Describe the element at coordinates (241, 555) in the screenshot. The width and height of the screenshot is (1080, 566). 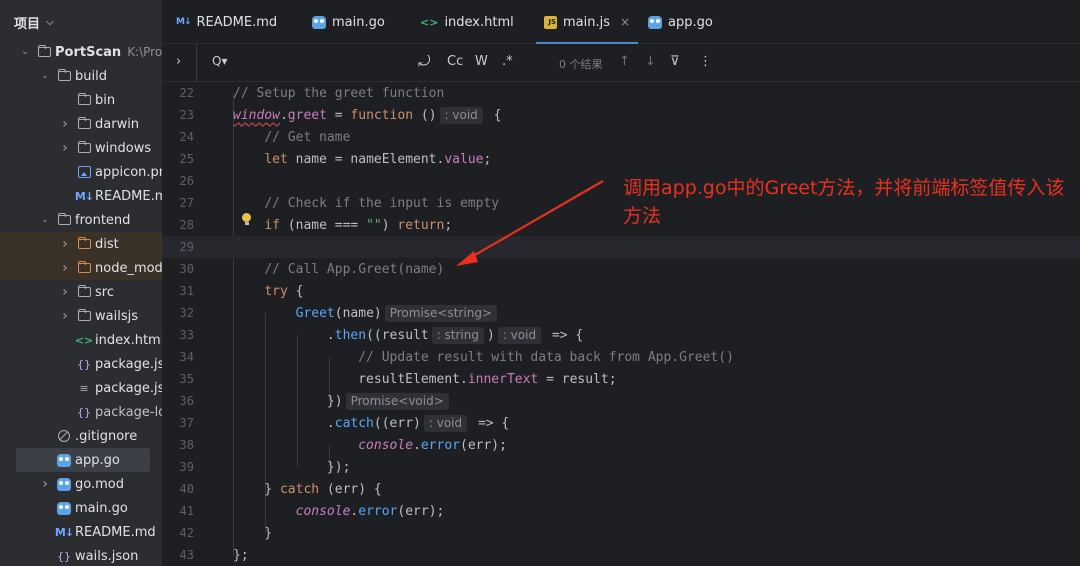
I see `code-token: };` at that location.